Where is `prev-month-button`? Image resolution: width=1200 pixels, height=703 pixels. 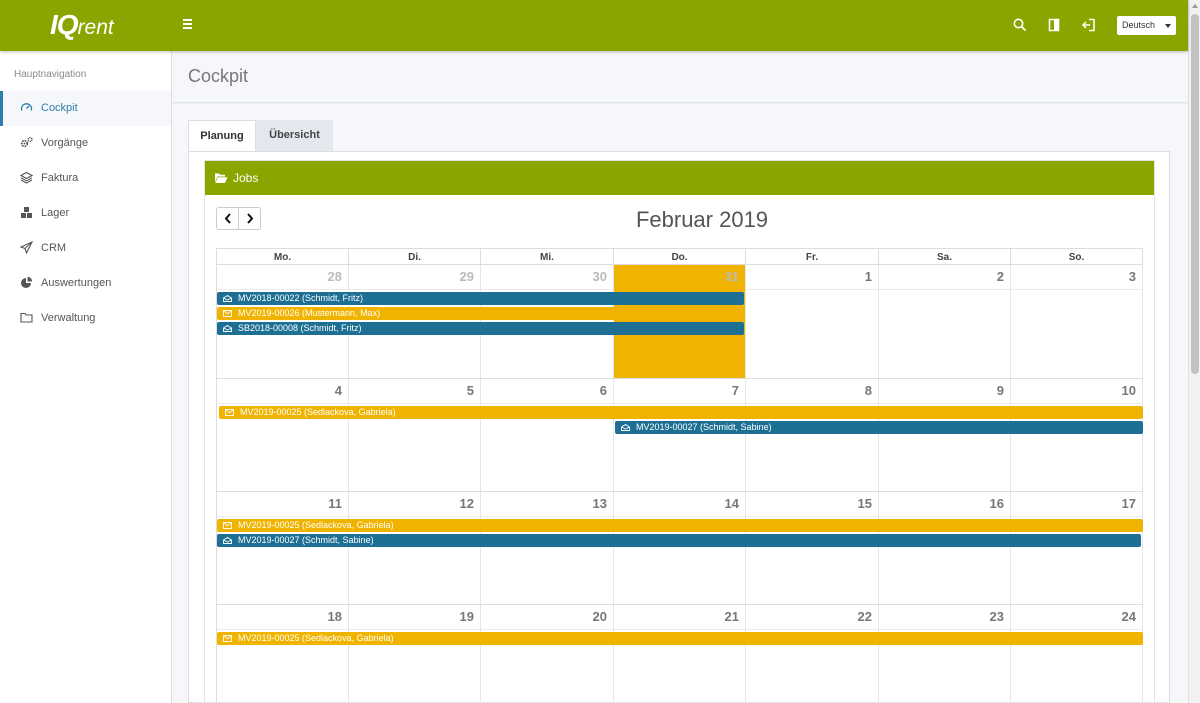 prev-month-button is located at coordinates (228, 218).